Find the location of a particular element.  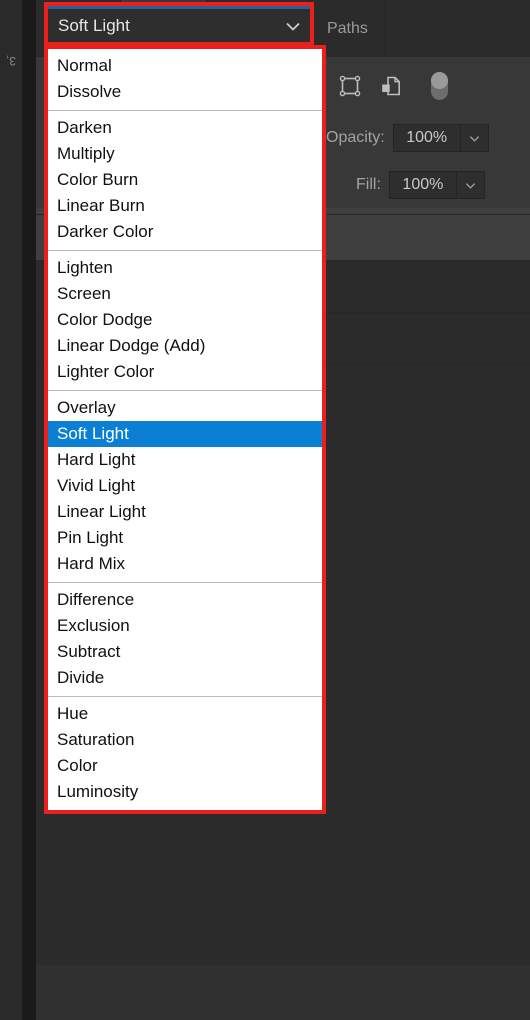

blend-mode-option-pin-light: Pin Light is located at coordinates (185, 538).